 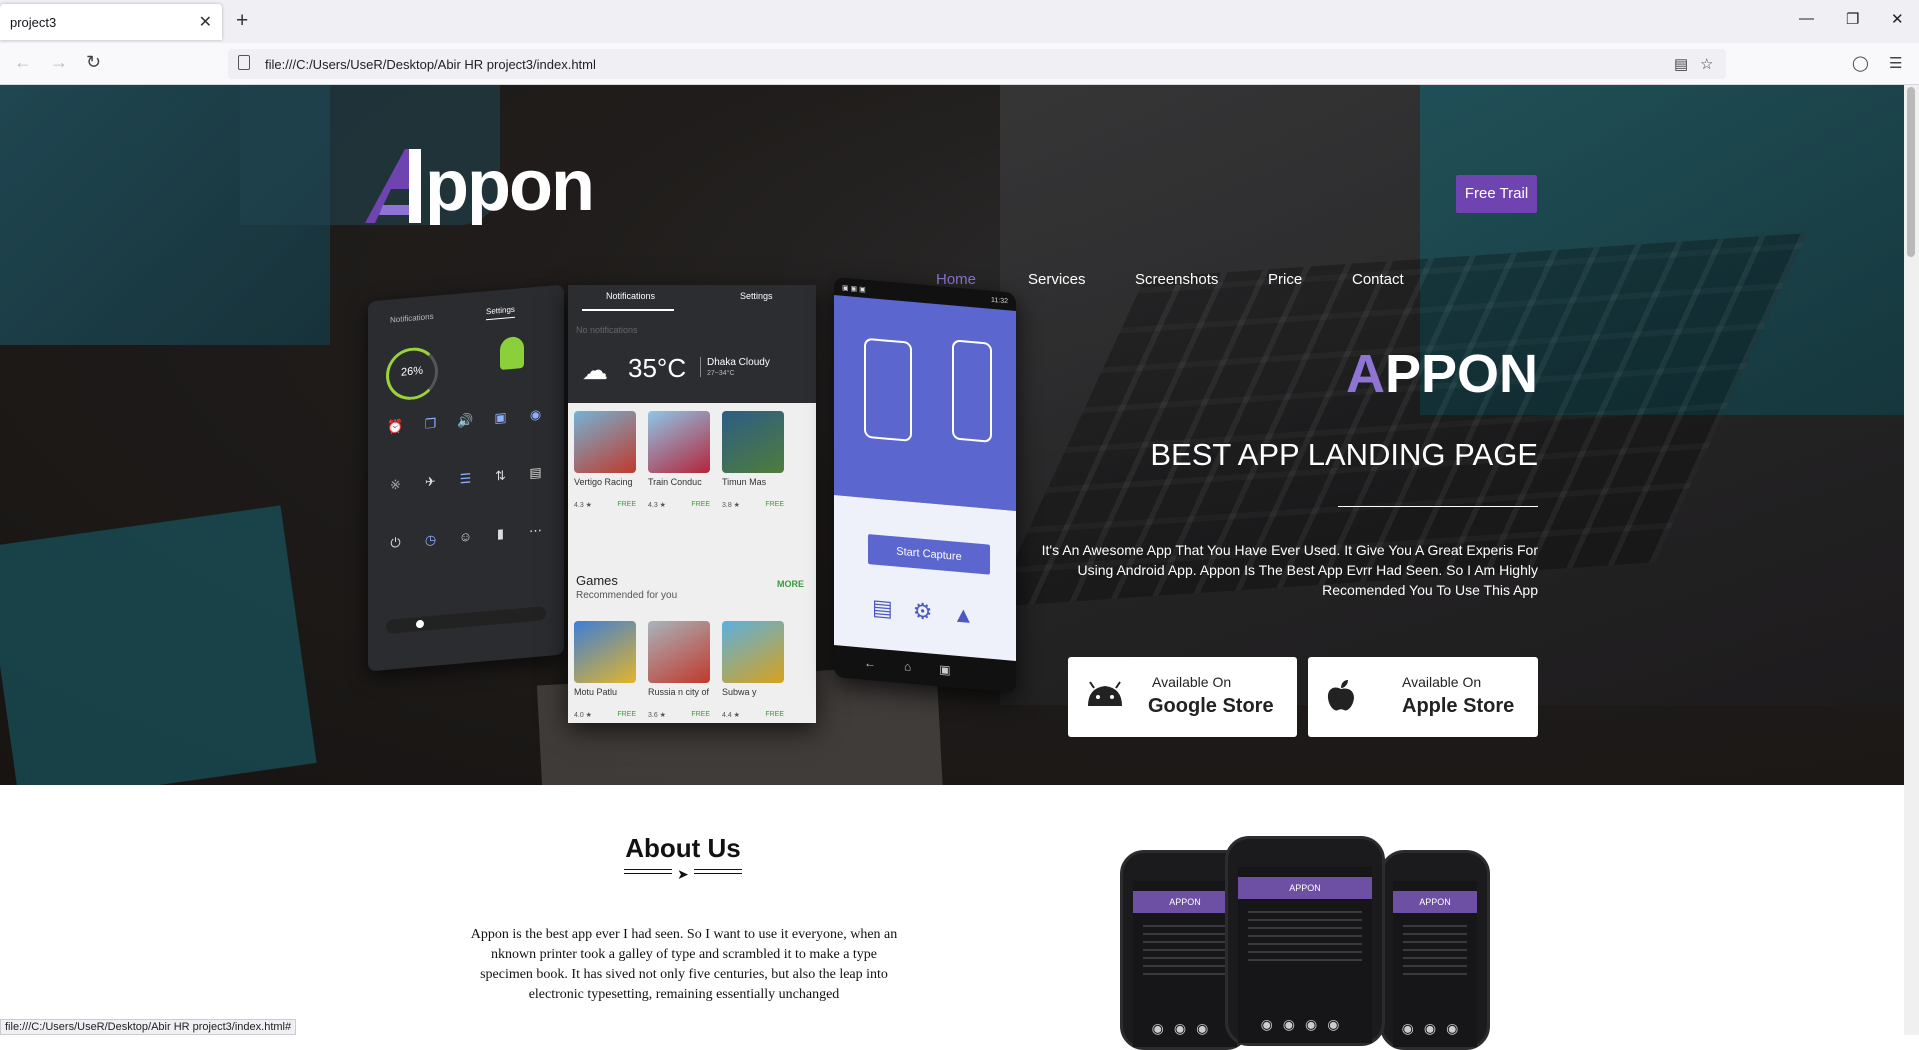 I want to click on phone-nav-icons: ←⌂▣, so click(x=921, y=667).